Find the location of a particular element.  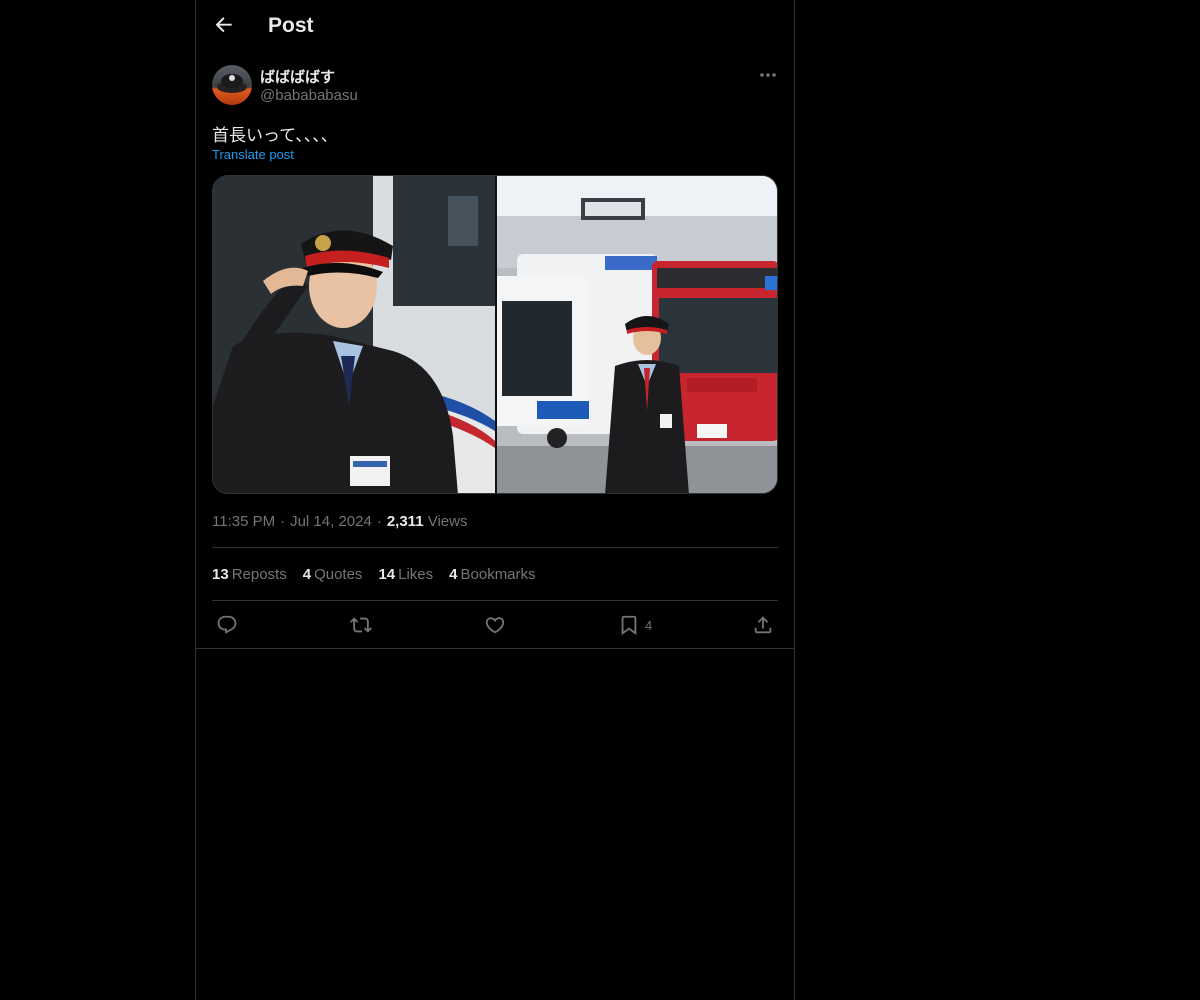

post-time: 11:35 PM is located at coordinates (243, 521).